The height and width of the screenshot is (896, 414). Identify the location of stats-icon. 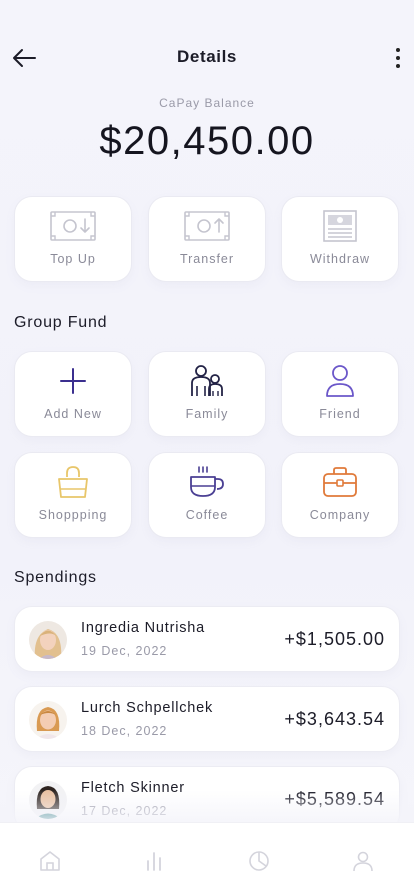
(154, 861).